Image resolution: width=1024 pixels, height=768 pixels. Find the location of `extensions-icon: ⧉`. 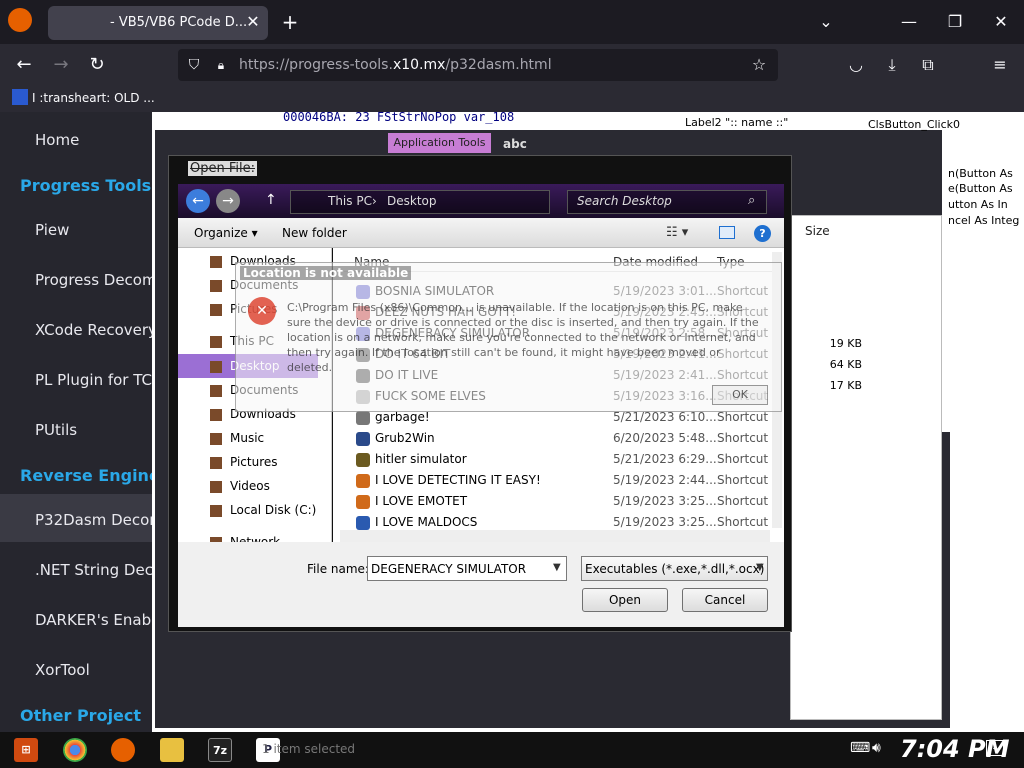

extensions-icon: ⧉ is located at coordinates (928, 65).